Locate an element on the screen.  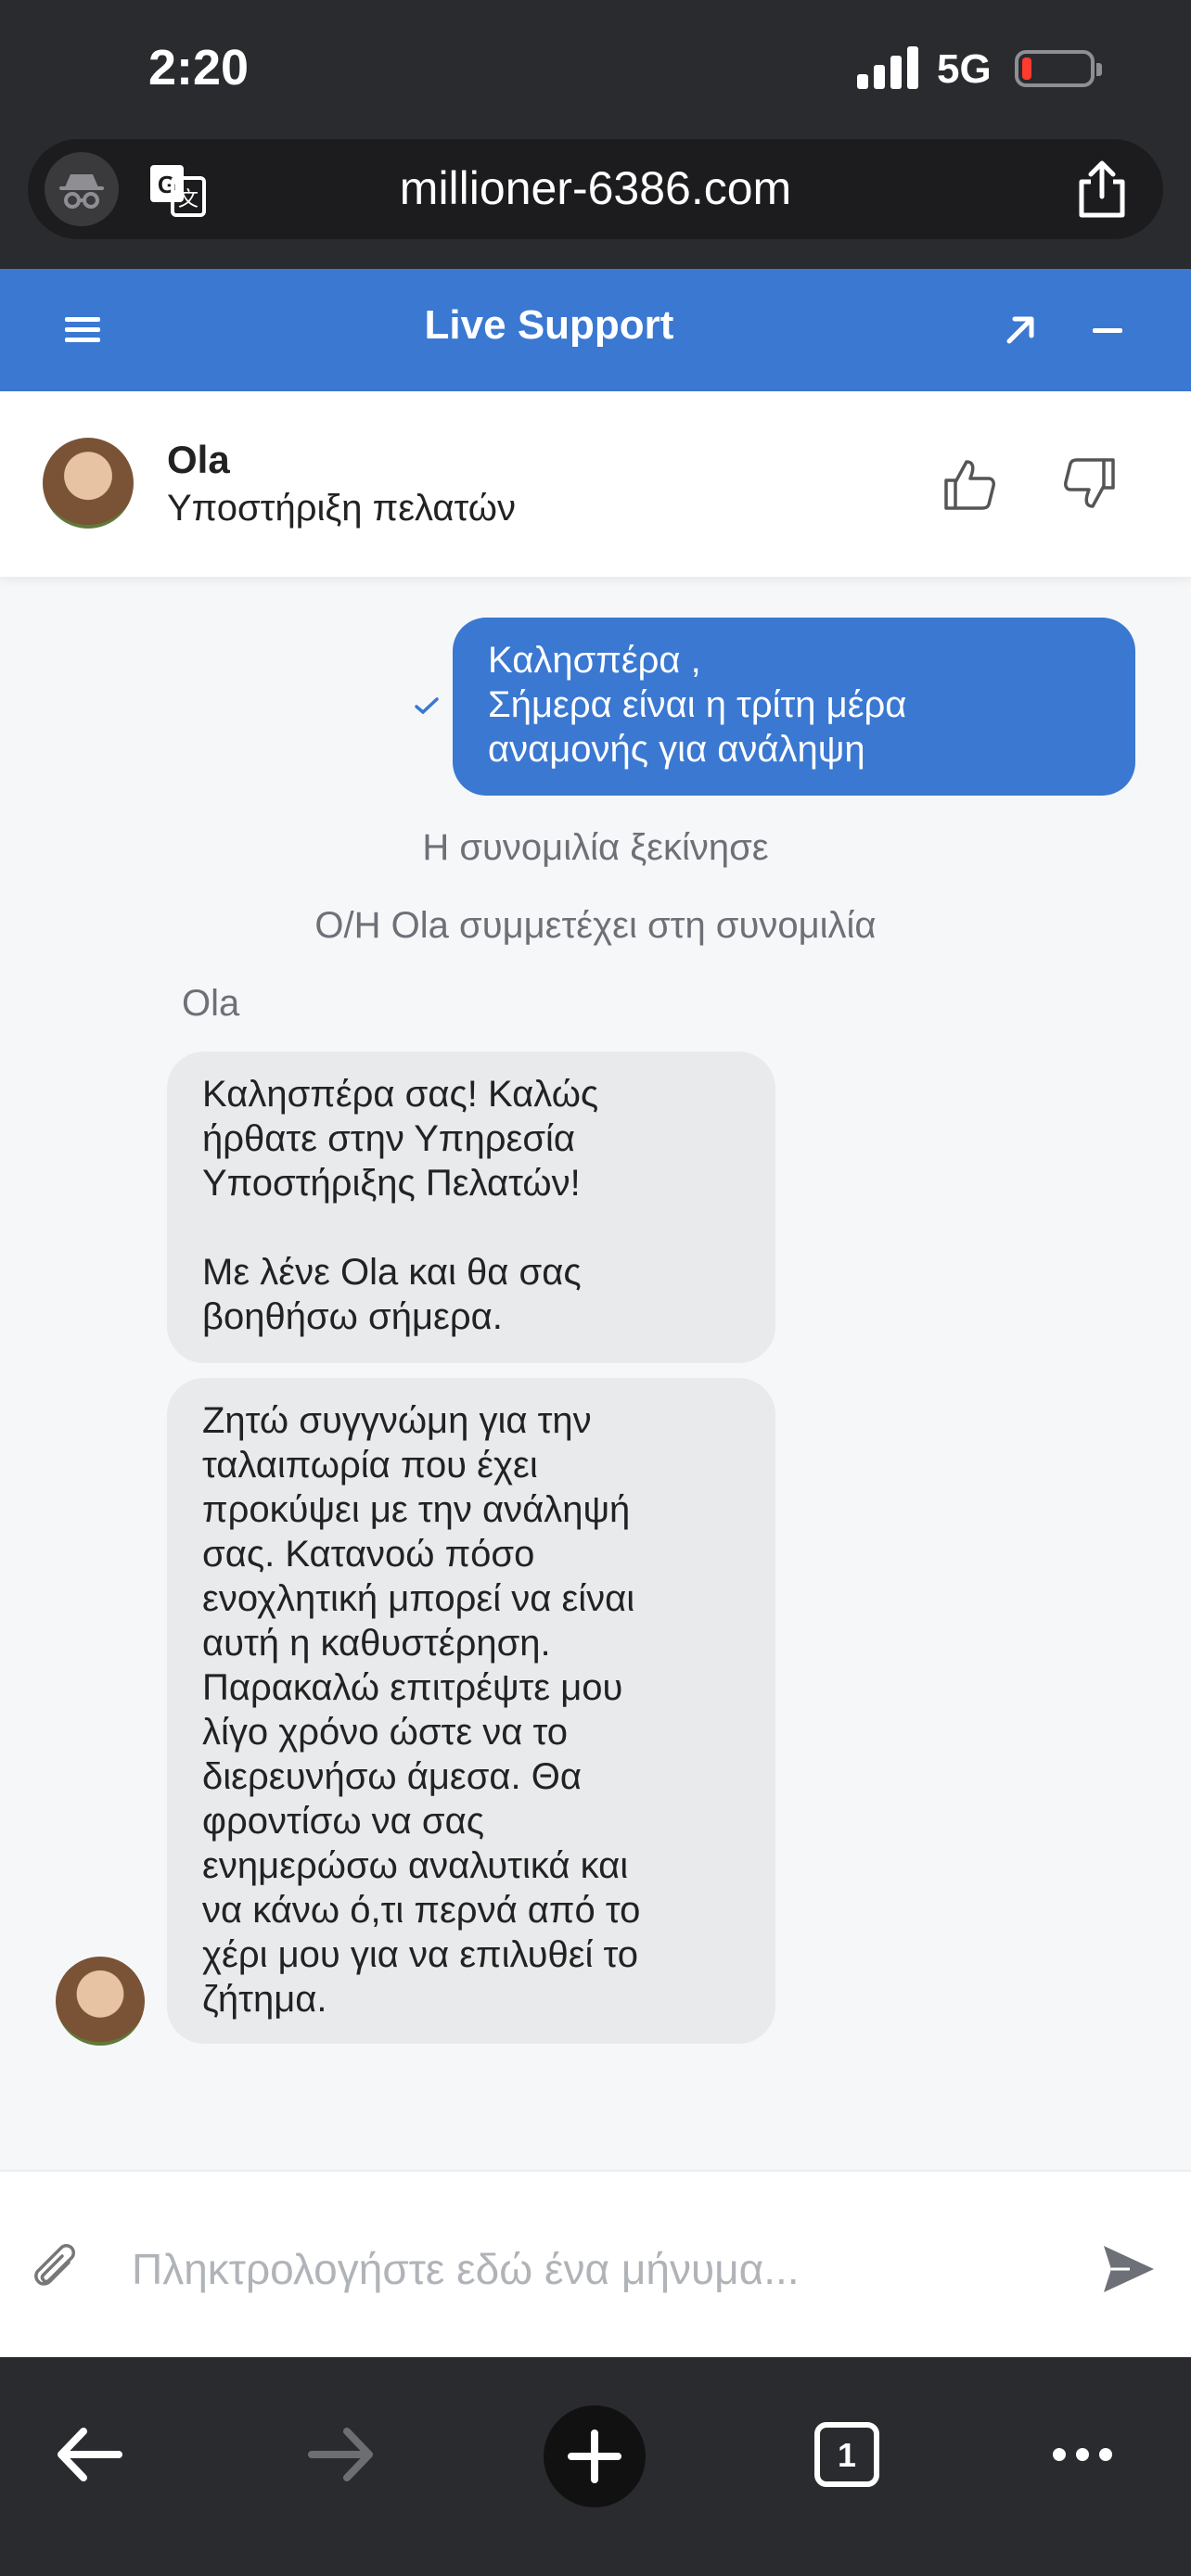
status-time: 2:20 is located at coordinates (199, 68).